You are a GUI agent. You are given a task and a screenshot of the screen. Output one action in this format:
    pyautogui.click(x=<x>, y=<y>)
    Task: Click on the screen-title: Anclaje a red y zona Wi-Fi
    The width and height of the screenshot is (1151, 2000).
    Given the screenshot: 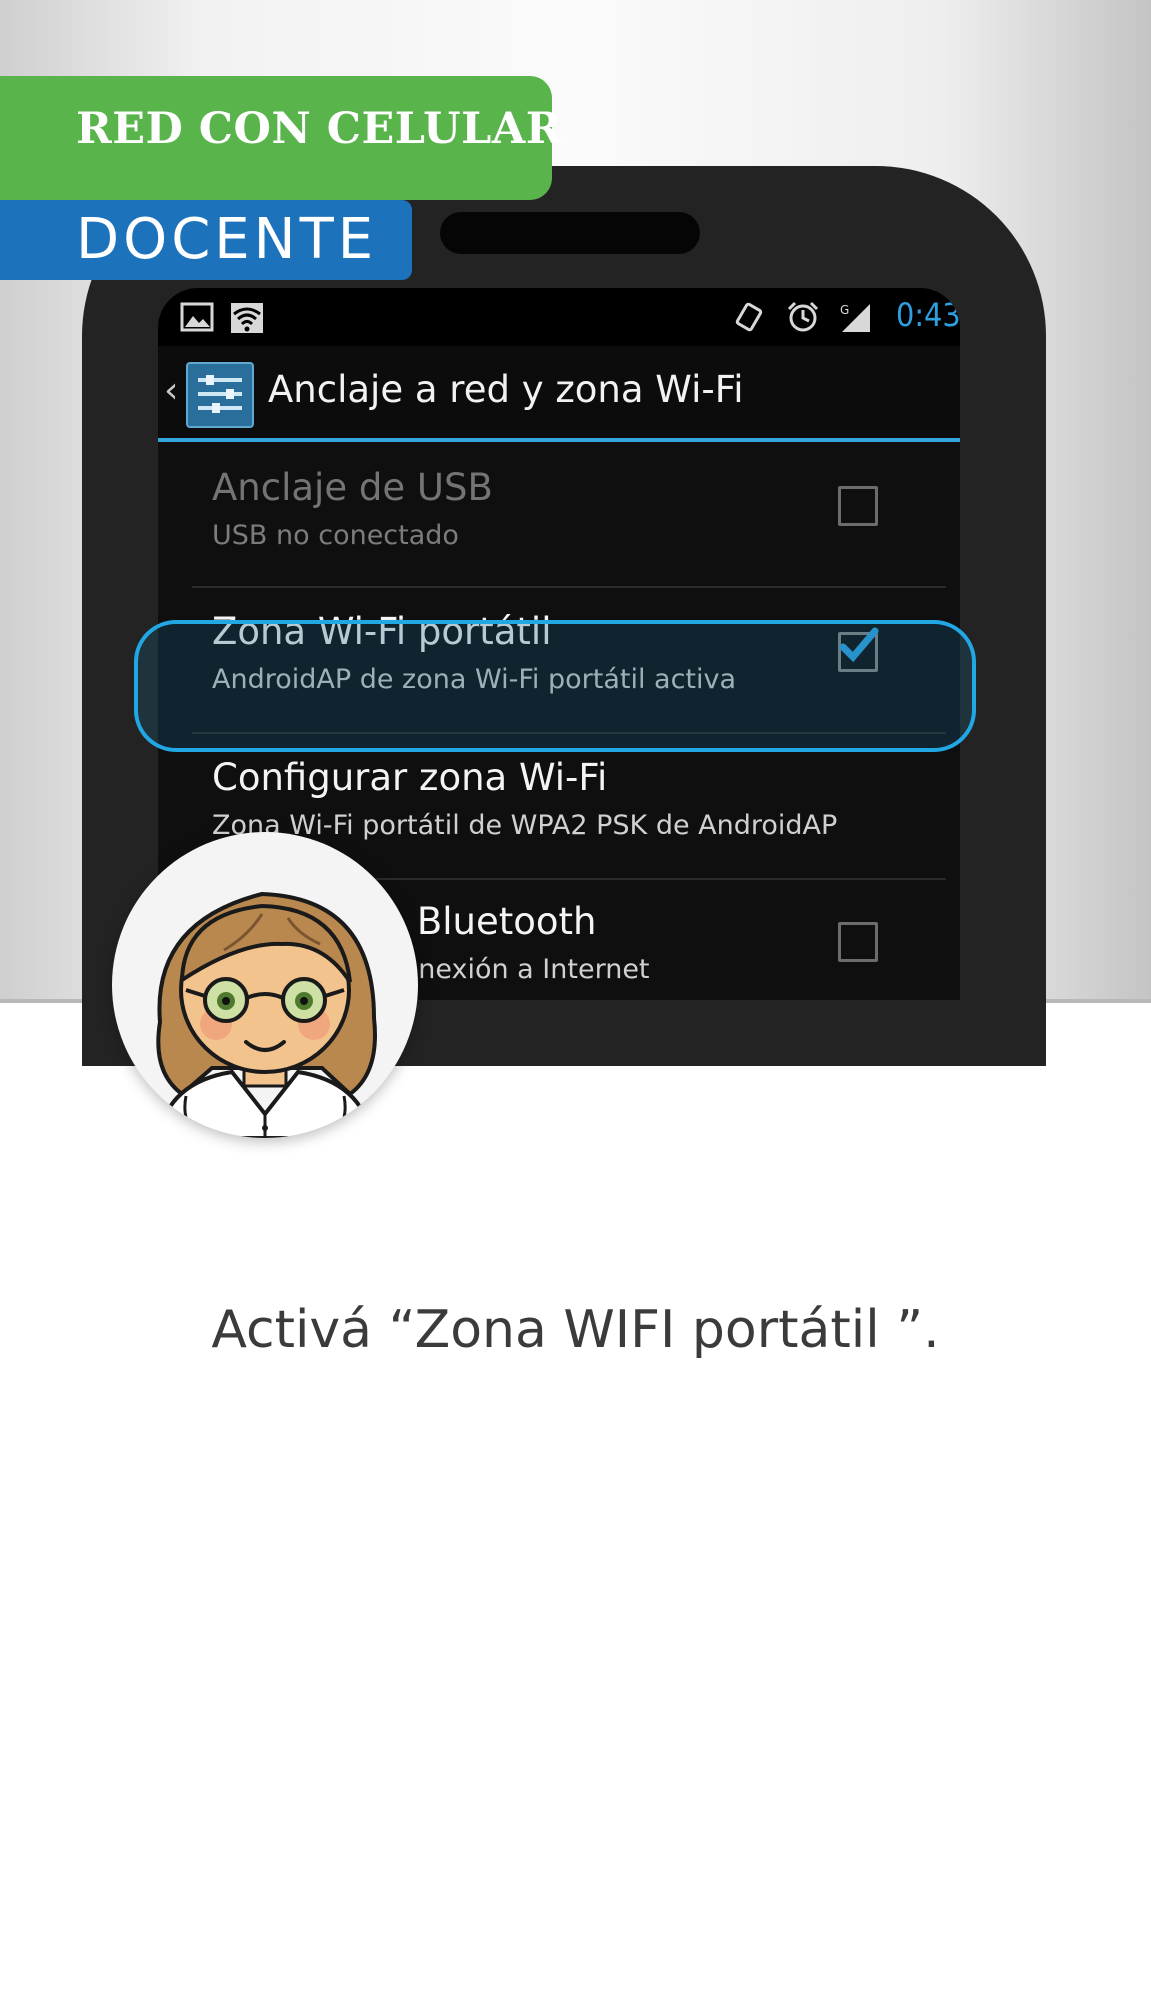 What is the action you would take?
    pyautogui.click(x=506, y=389)
    